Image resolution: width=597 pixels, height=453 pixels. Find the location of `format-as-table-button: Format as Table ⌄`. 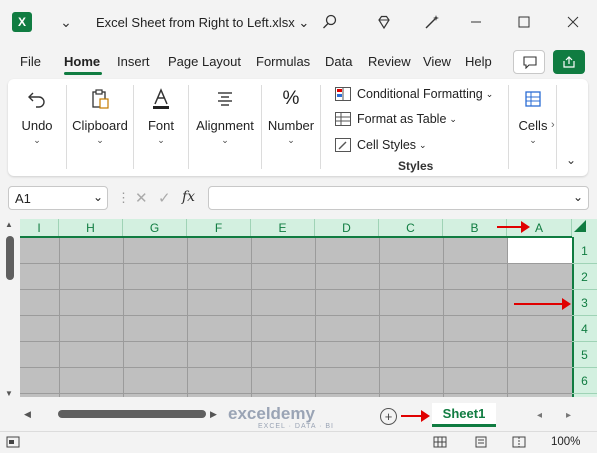

format-as-table-button: Format as Table ⌄ is located at coordinates (396, 119).